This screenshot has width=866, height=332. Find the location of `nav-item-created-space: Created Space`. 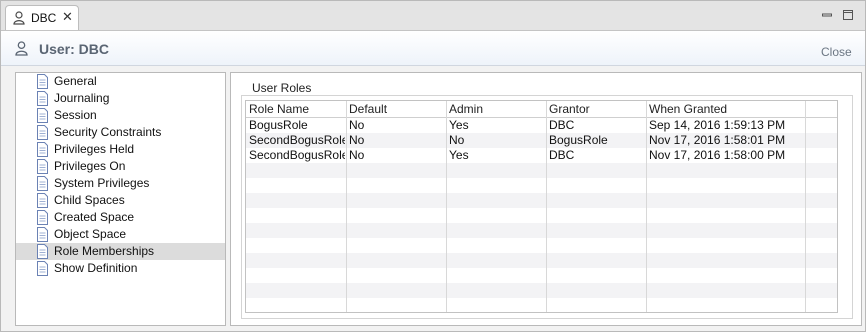

nav-item-created-space: Created Space is located at coordinates (120, 217).